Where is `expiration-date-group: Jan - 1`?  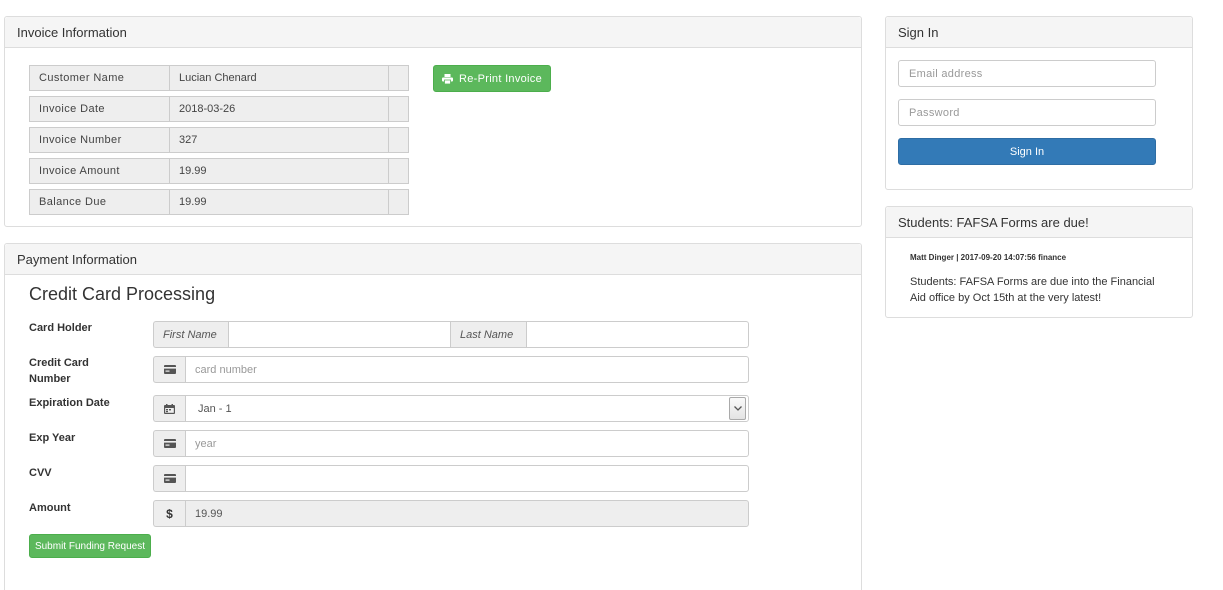 expiration-date-group: Jan - 1 is located at coordinates (451, 408).